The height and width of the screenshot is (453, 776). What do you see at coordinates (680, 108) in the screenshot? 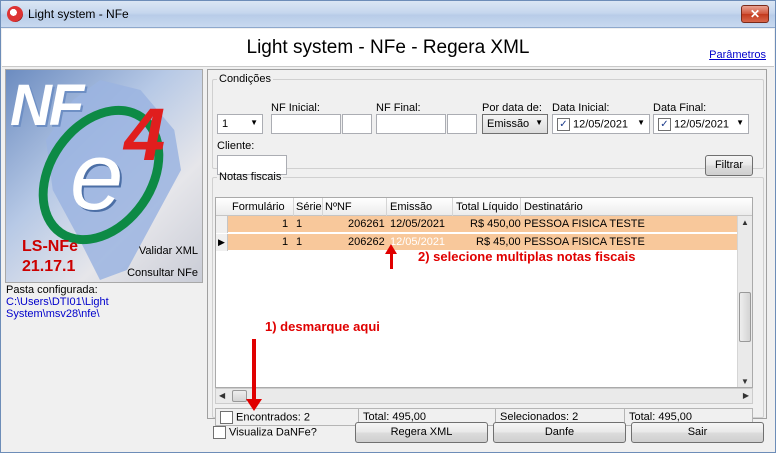
I see `data-final-label: Data Final:` at bounding box center [680, 108].